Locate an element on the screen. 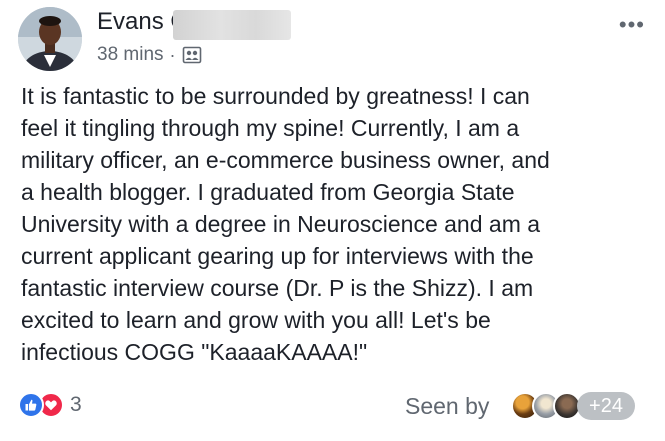 The width and height of the screenshot is (665, 441). author-avatar is located at coordinates (50, 39).